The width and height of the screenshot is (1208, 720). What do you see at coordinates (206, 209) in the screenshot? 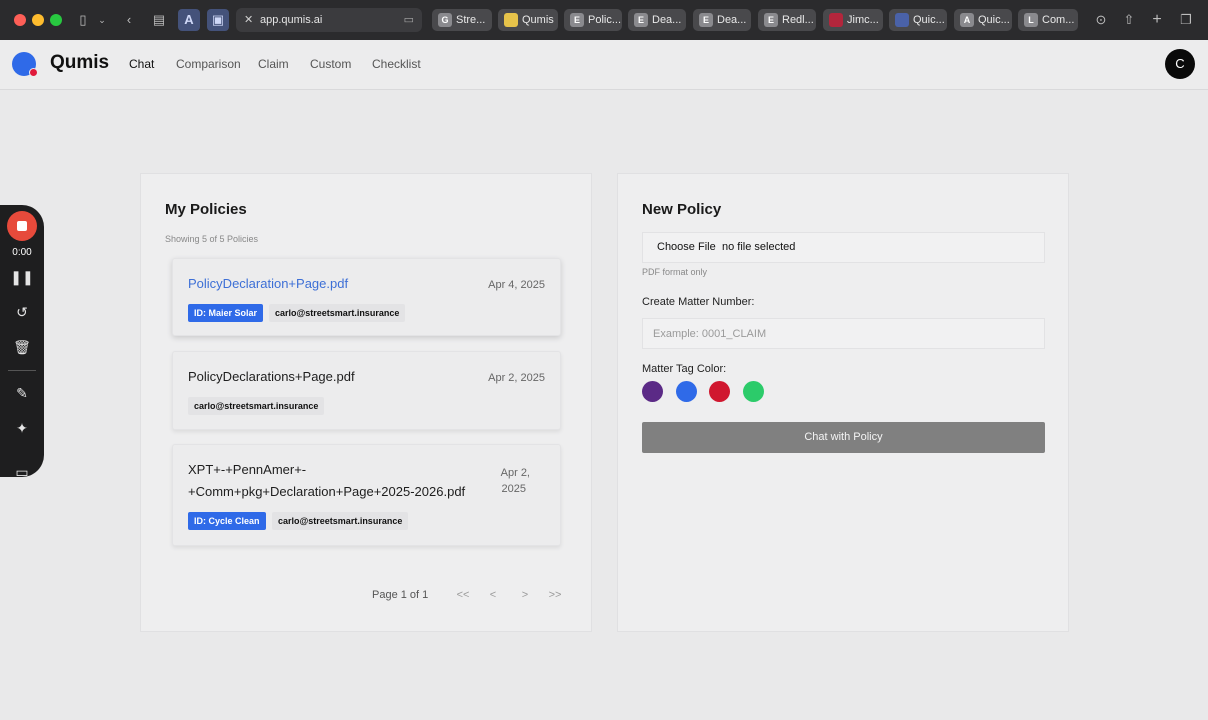
I see `my-policies-title: My Policies` at bounding box center [206, 209].